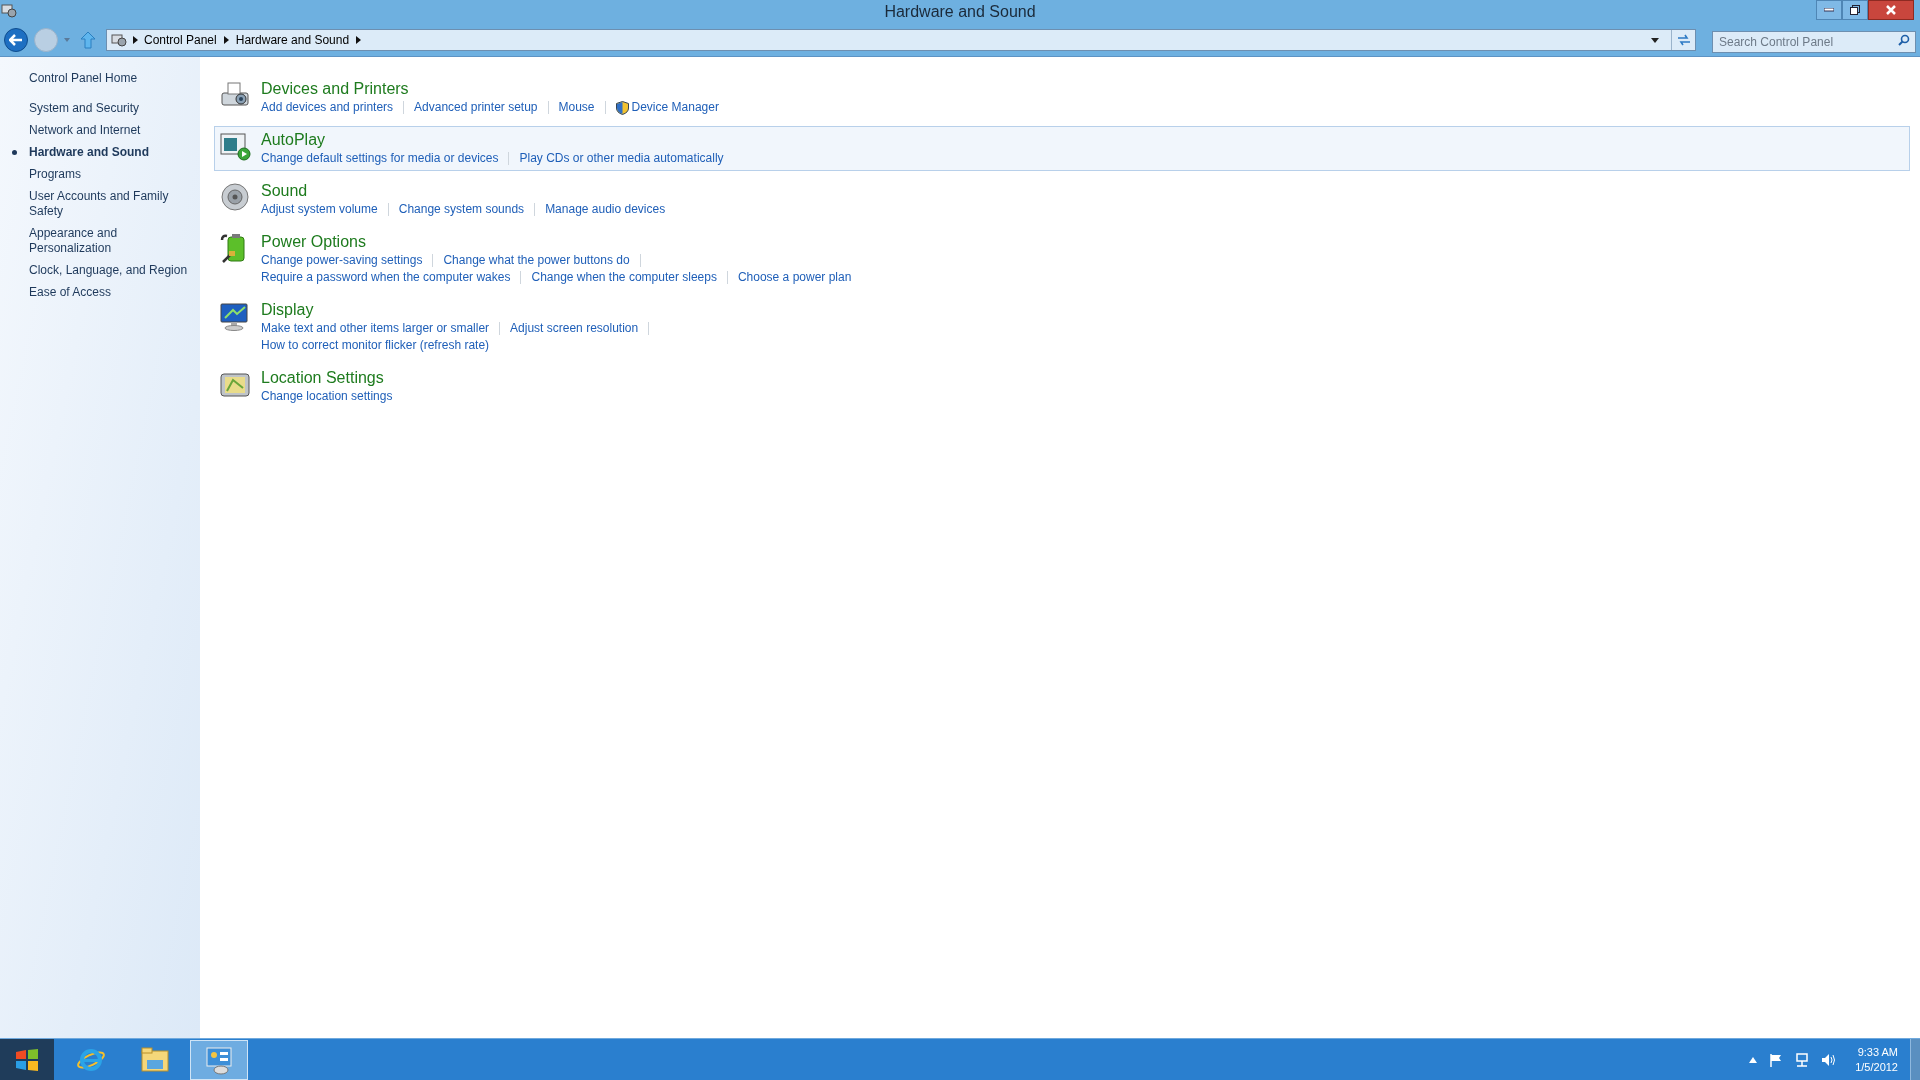 This screenshot has height=1080, width=1920. Describe the element at coordinates (492, 140) in the screenshot. I see `category-title-link: AutoPlay` at that location.